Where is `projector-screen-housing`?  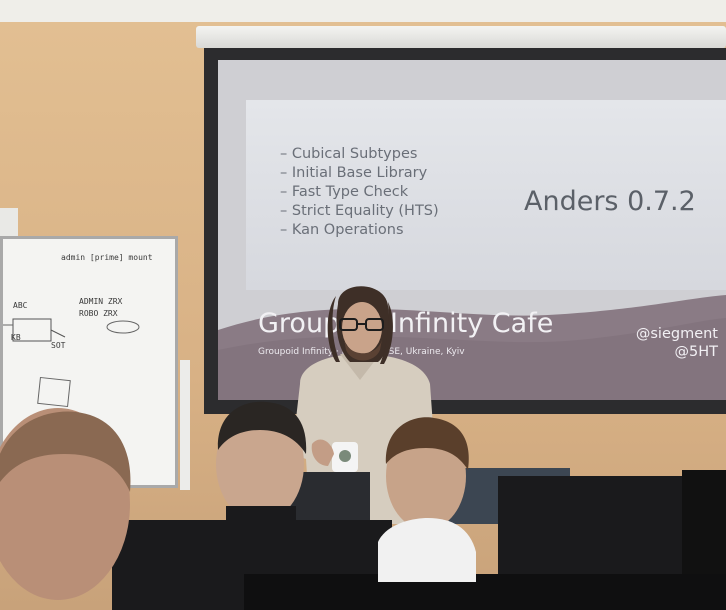 projector-screen-housing is located at coordinates (461, 37).